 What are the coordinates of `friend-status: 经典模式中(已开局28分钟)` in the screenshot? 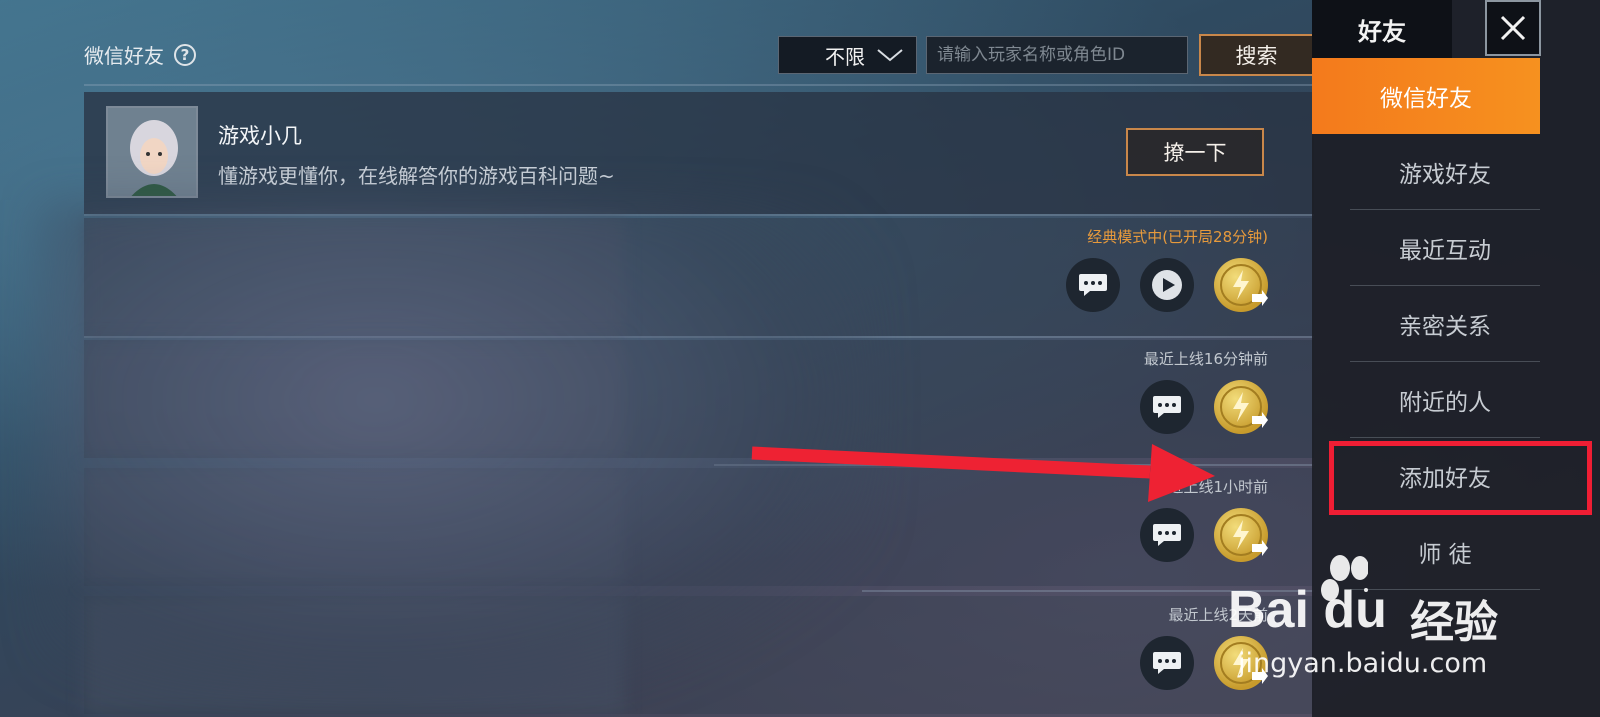 It's located at (1177, 237).